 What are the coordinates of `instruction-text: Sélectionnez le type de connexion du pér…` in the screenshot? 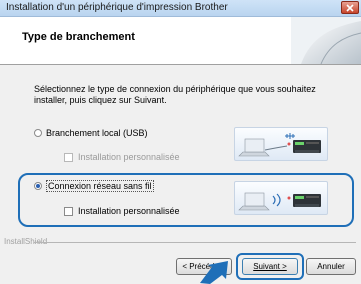 It's located at (175, 94).